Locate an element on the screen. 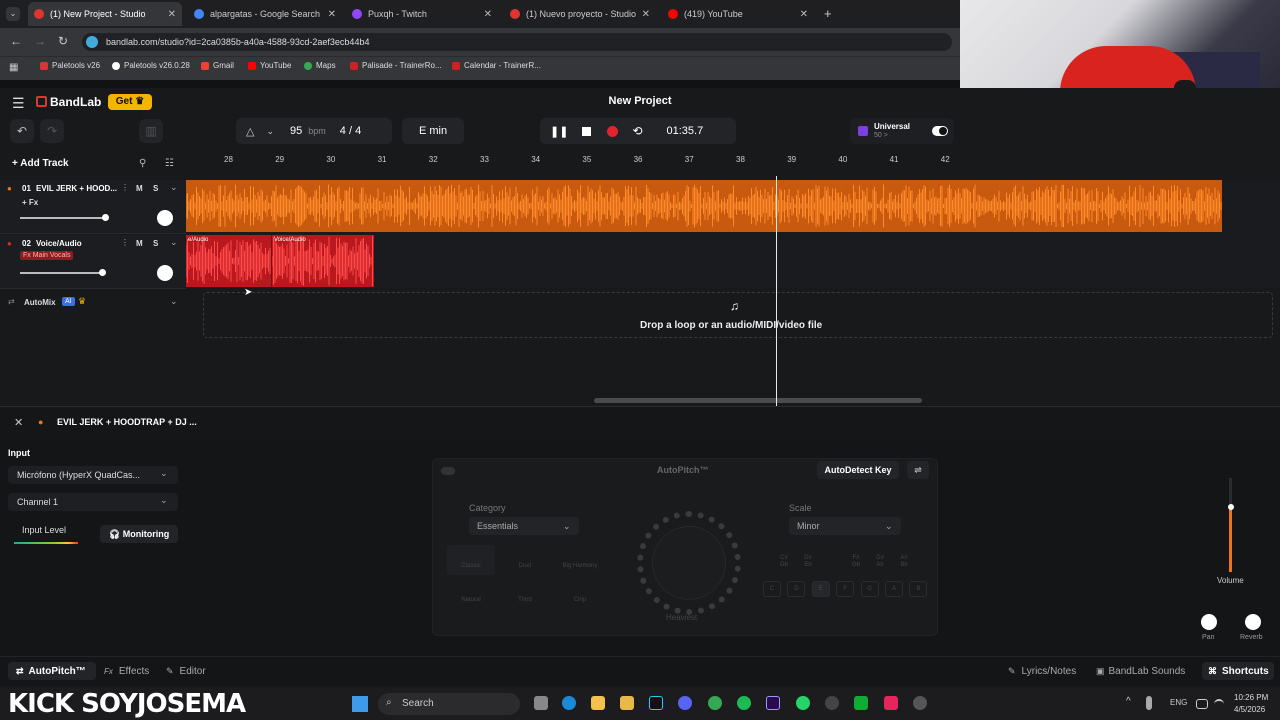 Image resolution: width=1280 pixels, height=720 pixels. audio-clip: e/Audio is located at coordinates (229, 261).